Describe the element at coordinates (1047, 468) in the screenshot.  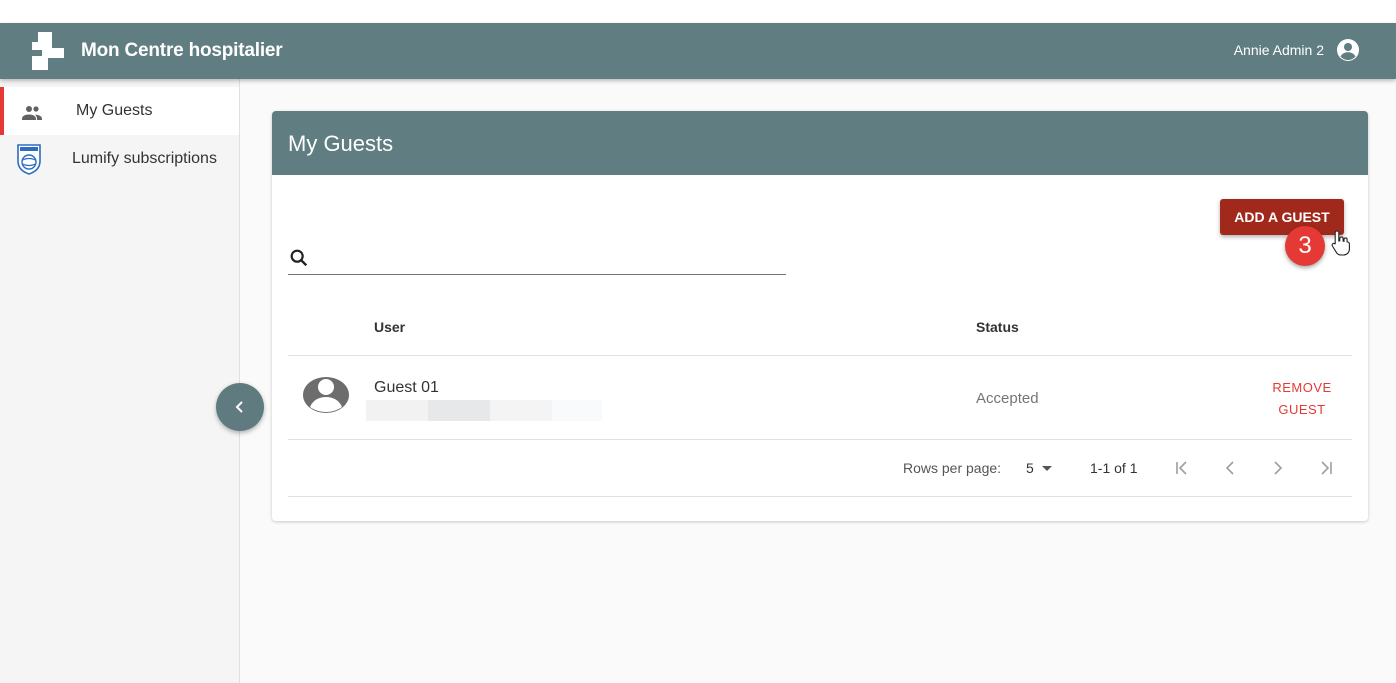
I see `caret-down-icon` at that location.